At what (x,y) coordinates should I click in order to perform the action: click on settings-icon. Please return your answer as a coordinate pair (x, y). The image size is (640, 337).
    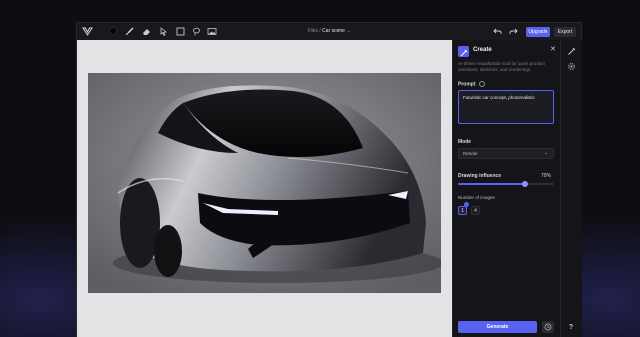
    Looking at the image, I should click on (571, 66).